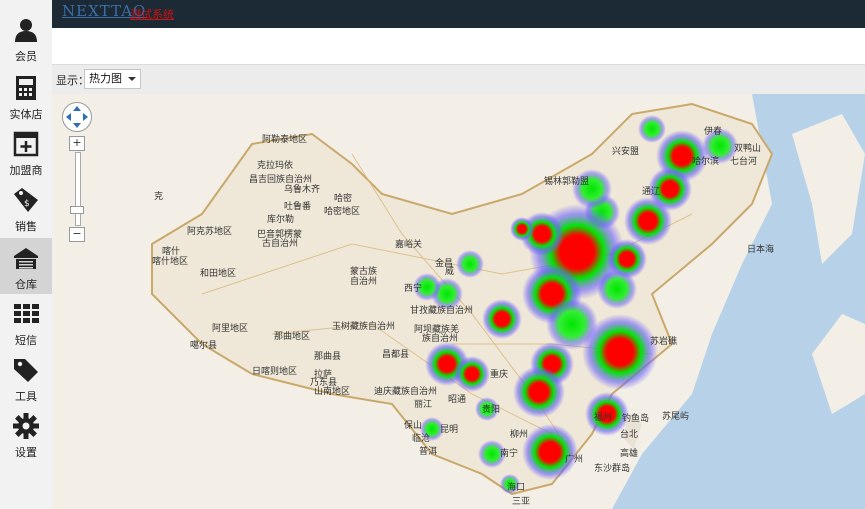 This screenshot has width=865, height=509. Describe the element at coordinates (77, 210) in the screenshot. I see `zoom-slider-thumb` at that location.